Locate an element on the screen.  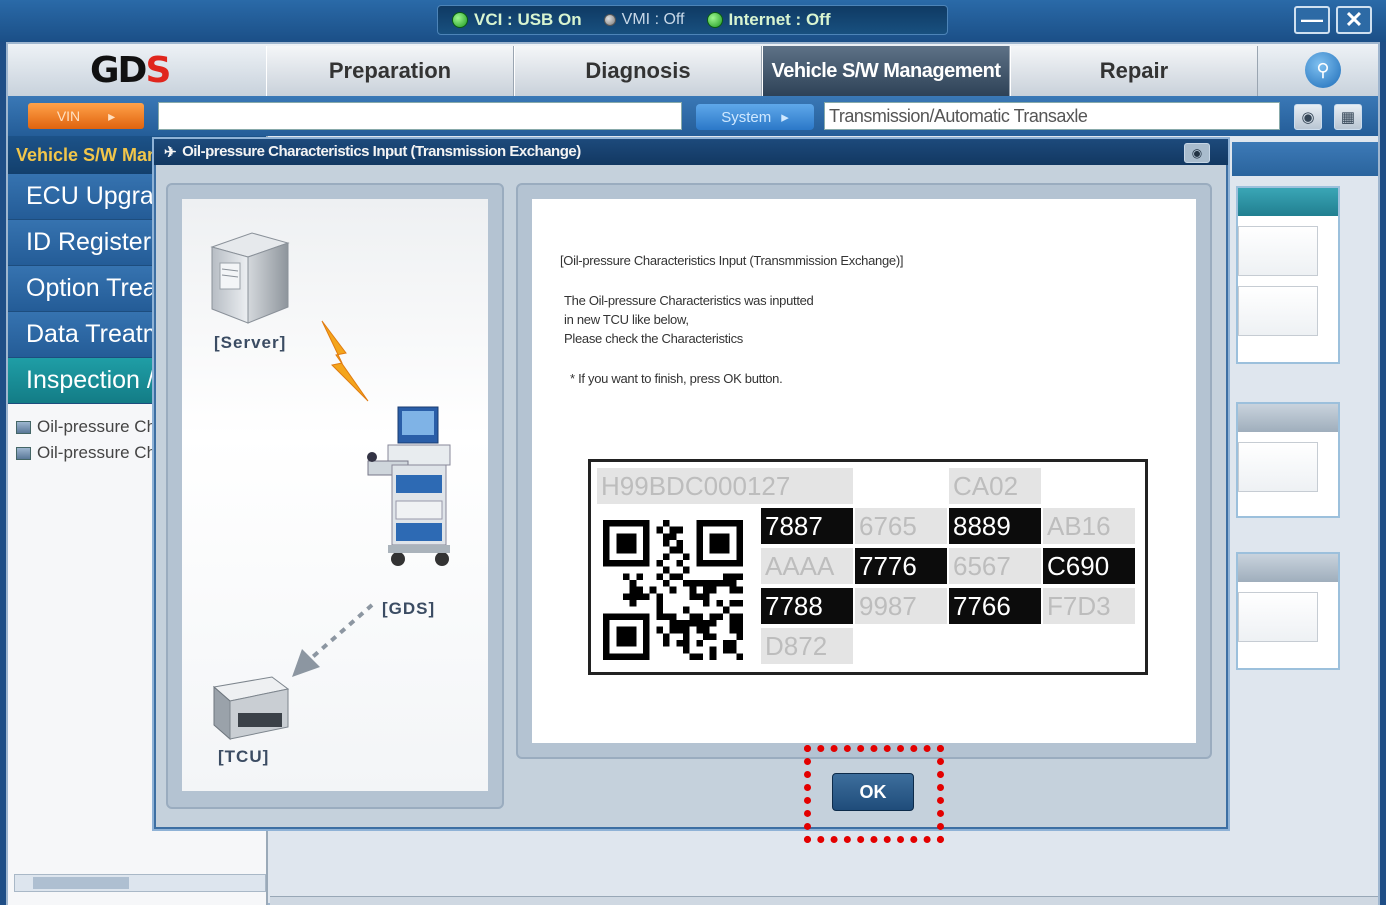
search-icon: ⚲ is located at coordinates (1323, 70).